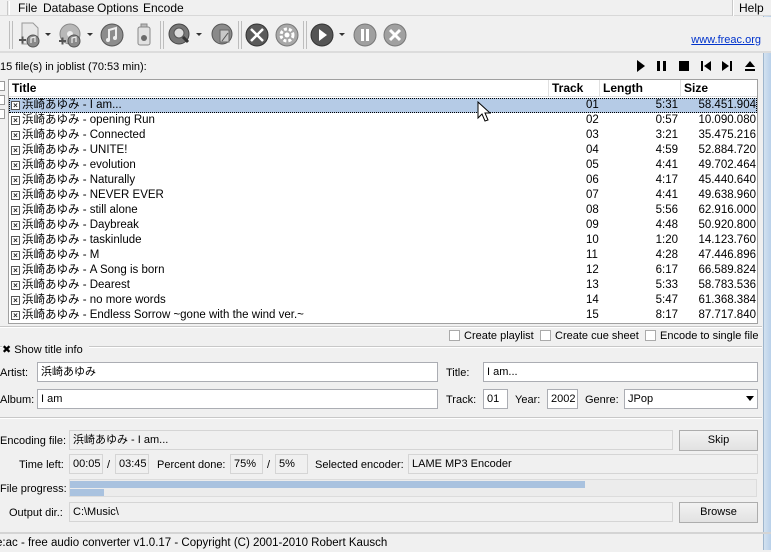 Image resolution: width=771 pixels, height=552 pixels. What do you see at coordinates (383, 165) in the screenshot?
I see `joblist-row: × 浜崎あゆみ - evolution 05 4:41 49.702.464` at bounding box center [383, 165].